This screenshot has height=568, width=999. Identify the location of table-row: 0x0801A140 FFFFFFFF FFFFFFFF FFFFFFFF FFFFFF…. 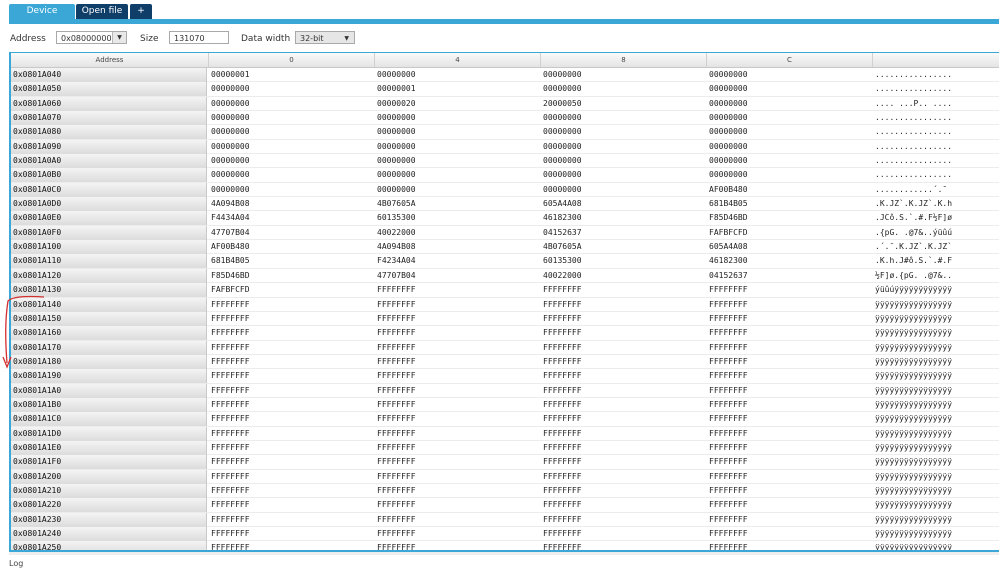
(505, 304).